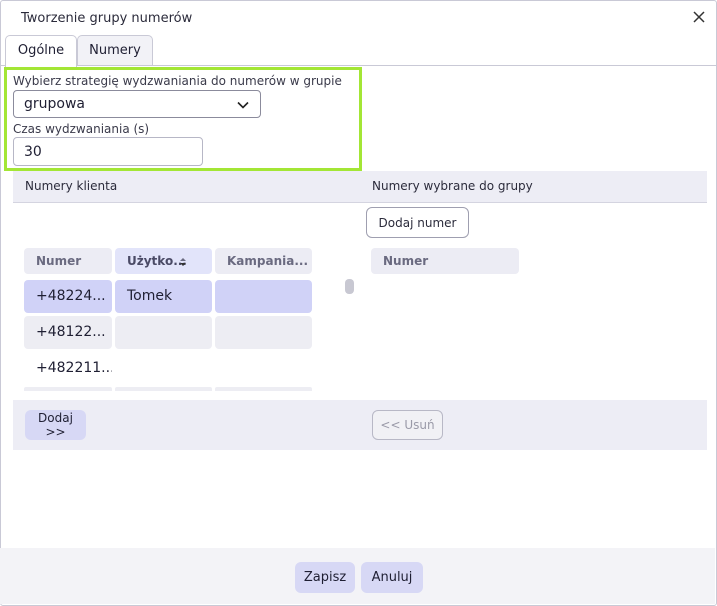  I want to click on column-header-numer-label: Numer, so click(59, 261).